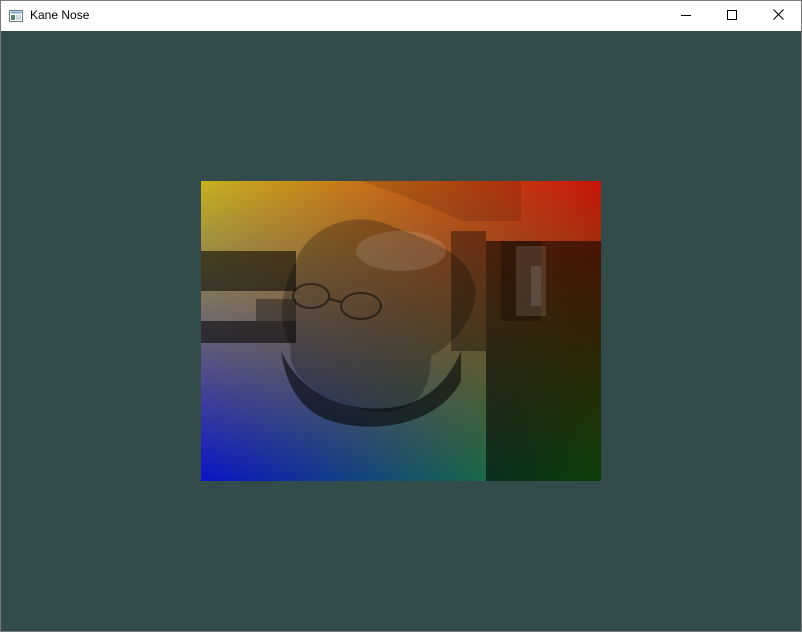  I want to click on close-button, so click(778, 16).